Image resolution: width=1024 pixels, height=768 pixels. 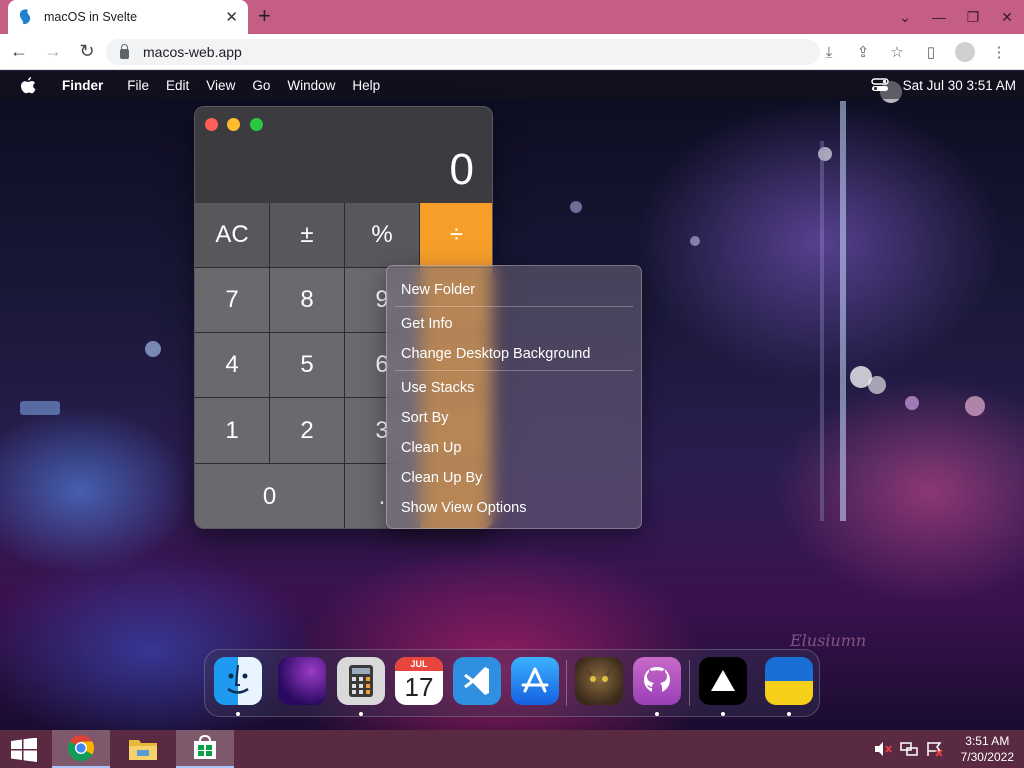 I want to click on calendar-month: JUL, so click(x=419, y=664).